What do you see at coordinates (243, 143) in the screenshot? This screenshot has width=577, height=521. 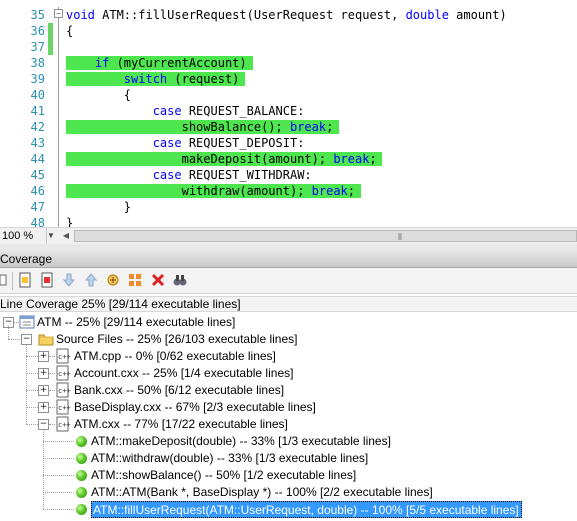 I see `code-text: REQUEST_DEPOSIT:` at bounding box center [243, 143].